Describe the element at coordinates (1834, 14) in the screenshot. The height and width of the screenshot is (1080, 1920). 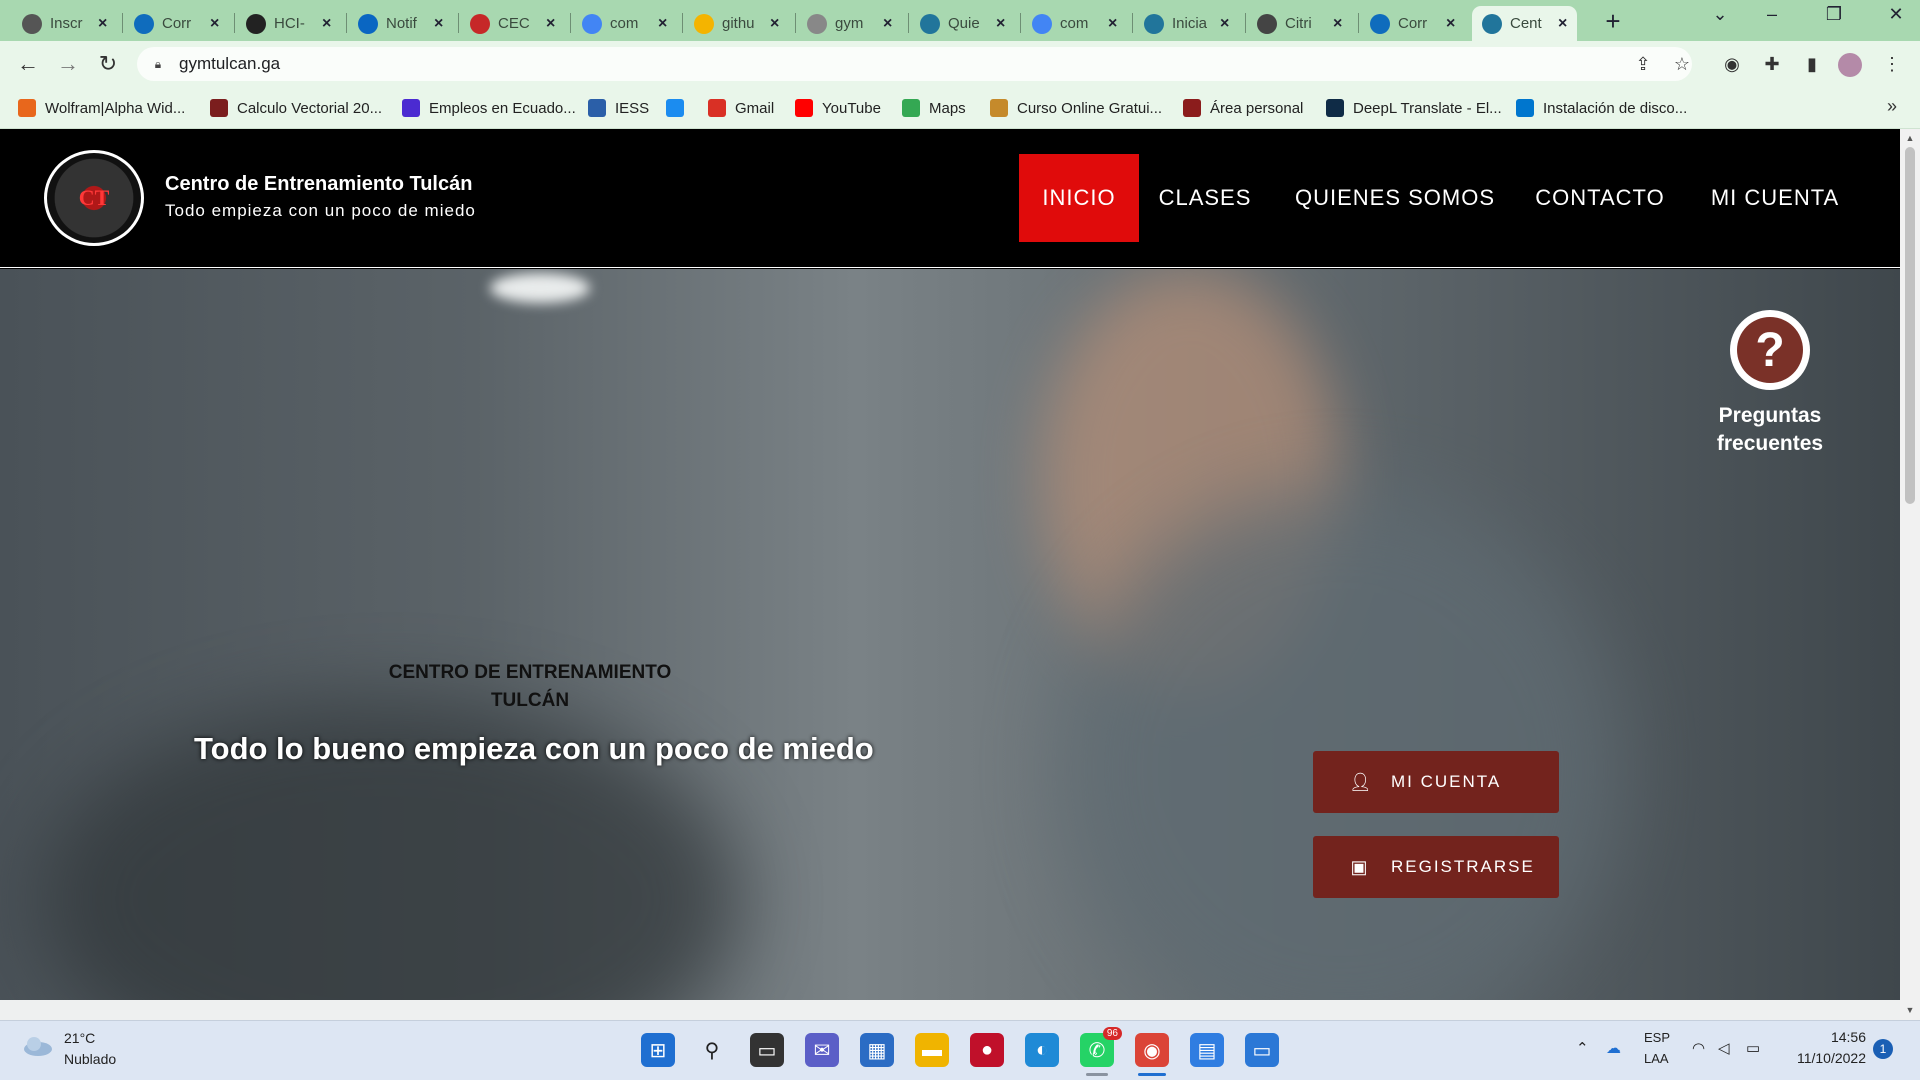
I see `restore-button: ❐` at that location.